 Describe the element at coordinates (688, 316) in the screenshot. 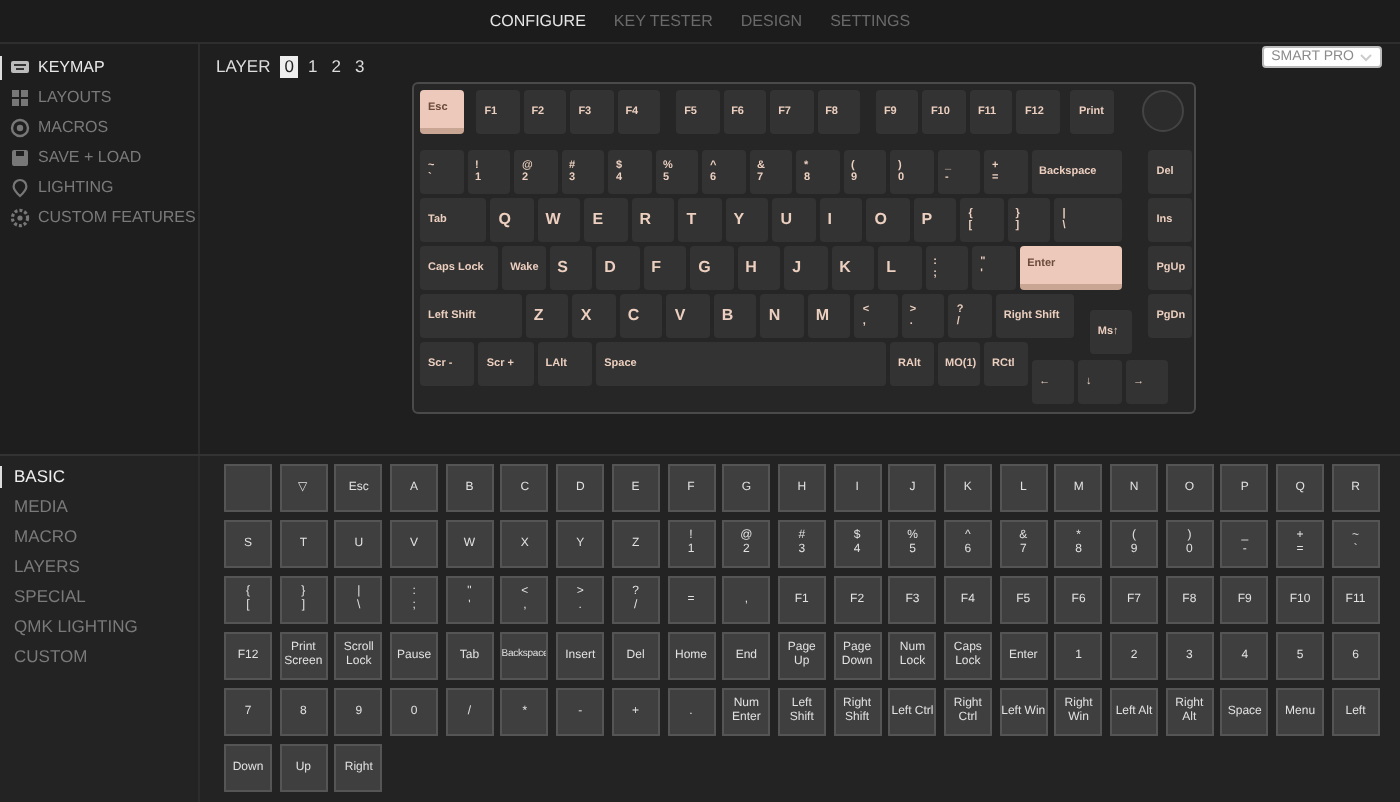

I see `keycap: V` at that location.